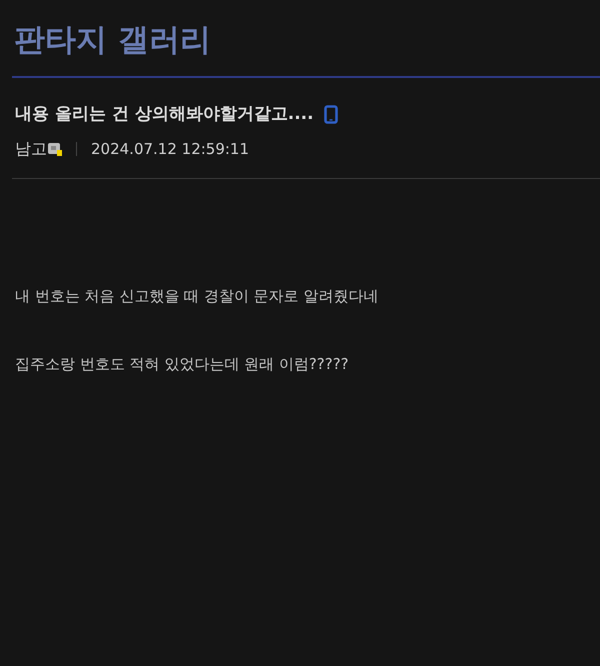 The image size is (600, 666). Describe the element at coordinates (170, 149) in the screenshot. I see `post-date: 2024.07.12 12:59:11` at that location.